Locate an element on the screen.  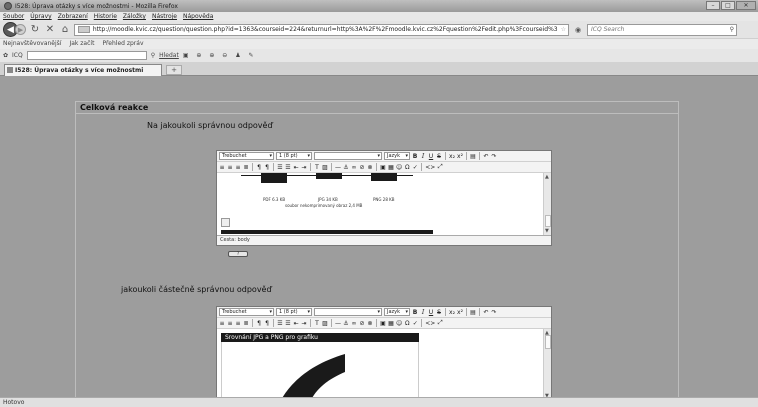
search-input: ICQ Search ⚲ is located at coordinates (662, 29).